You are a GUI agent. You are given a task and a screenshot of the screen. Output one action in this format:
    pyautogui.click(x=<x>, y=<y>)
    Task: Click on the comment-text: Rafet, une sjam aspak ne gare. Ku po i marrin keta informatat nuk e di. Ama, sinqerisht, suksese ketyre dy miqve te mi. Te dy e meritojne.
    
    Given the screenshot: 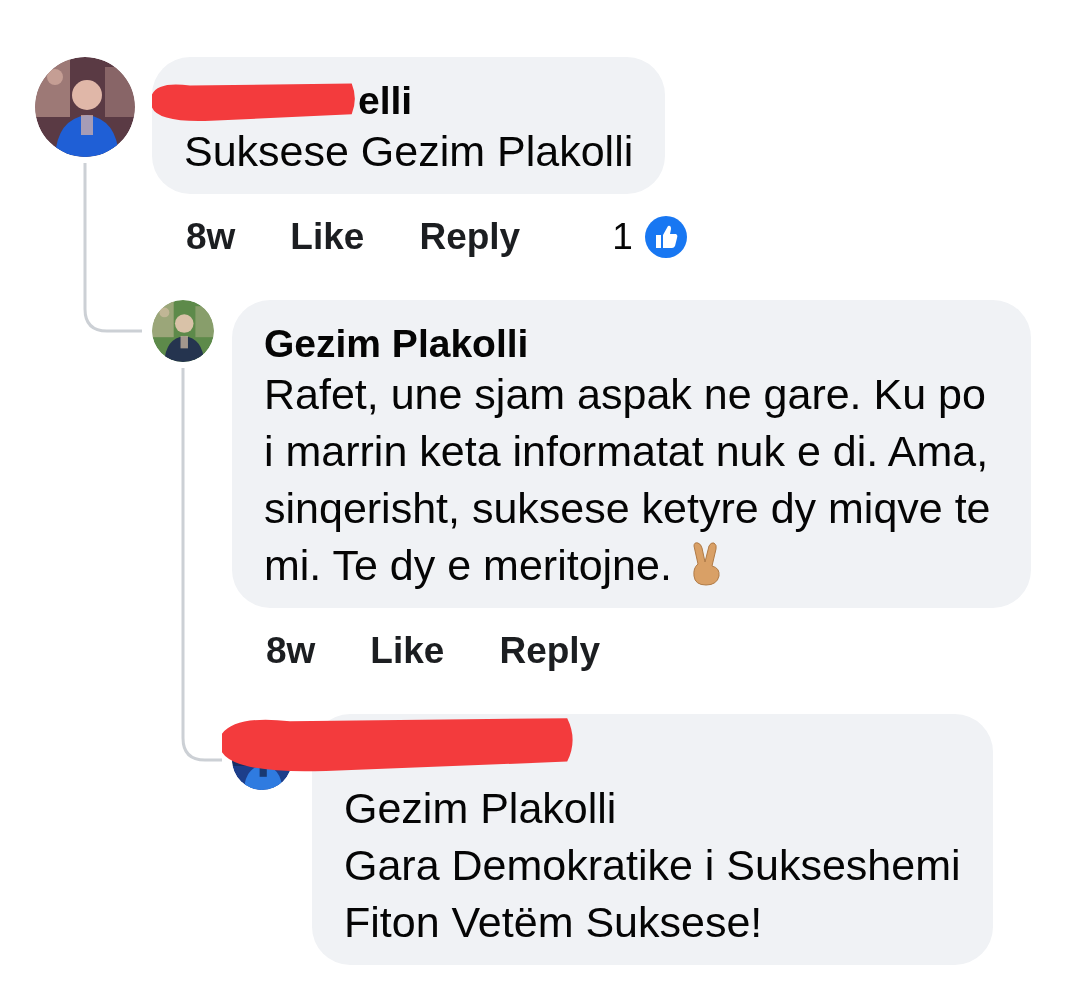 What is the action you would take?
    pyautogui.click(x=627, y=479)
    